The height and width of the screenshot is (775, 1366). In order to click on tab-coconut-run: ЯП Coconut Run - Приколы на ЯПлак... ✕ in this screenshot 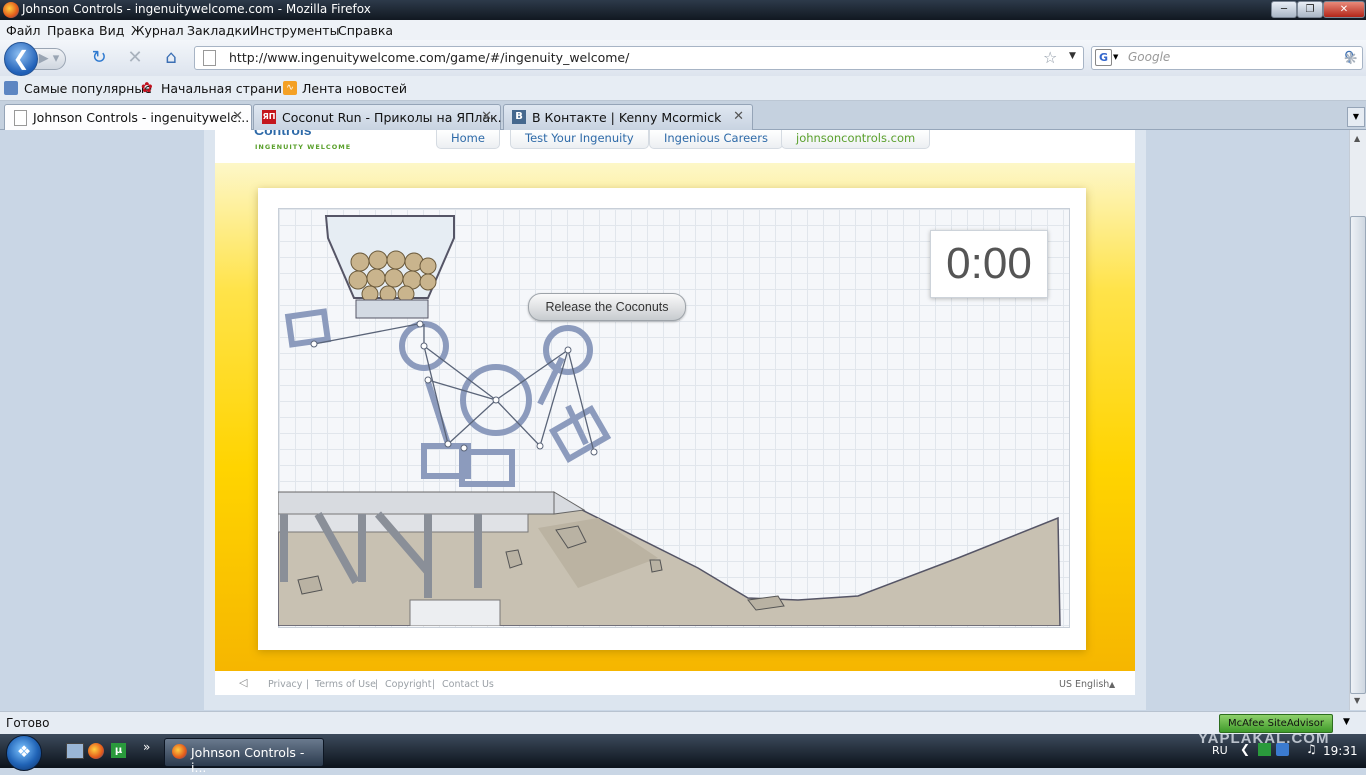, I will do `click(381, 117)`.